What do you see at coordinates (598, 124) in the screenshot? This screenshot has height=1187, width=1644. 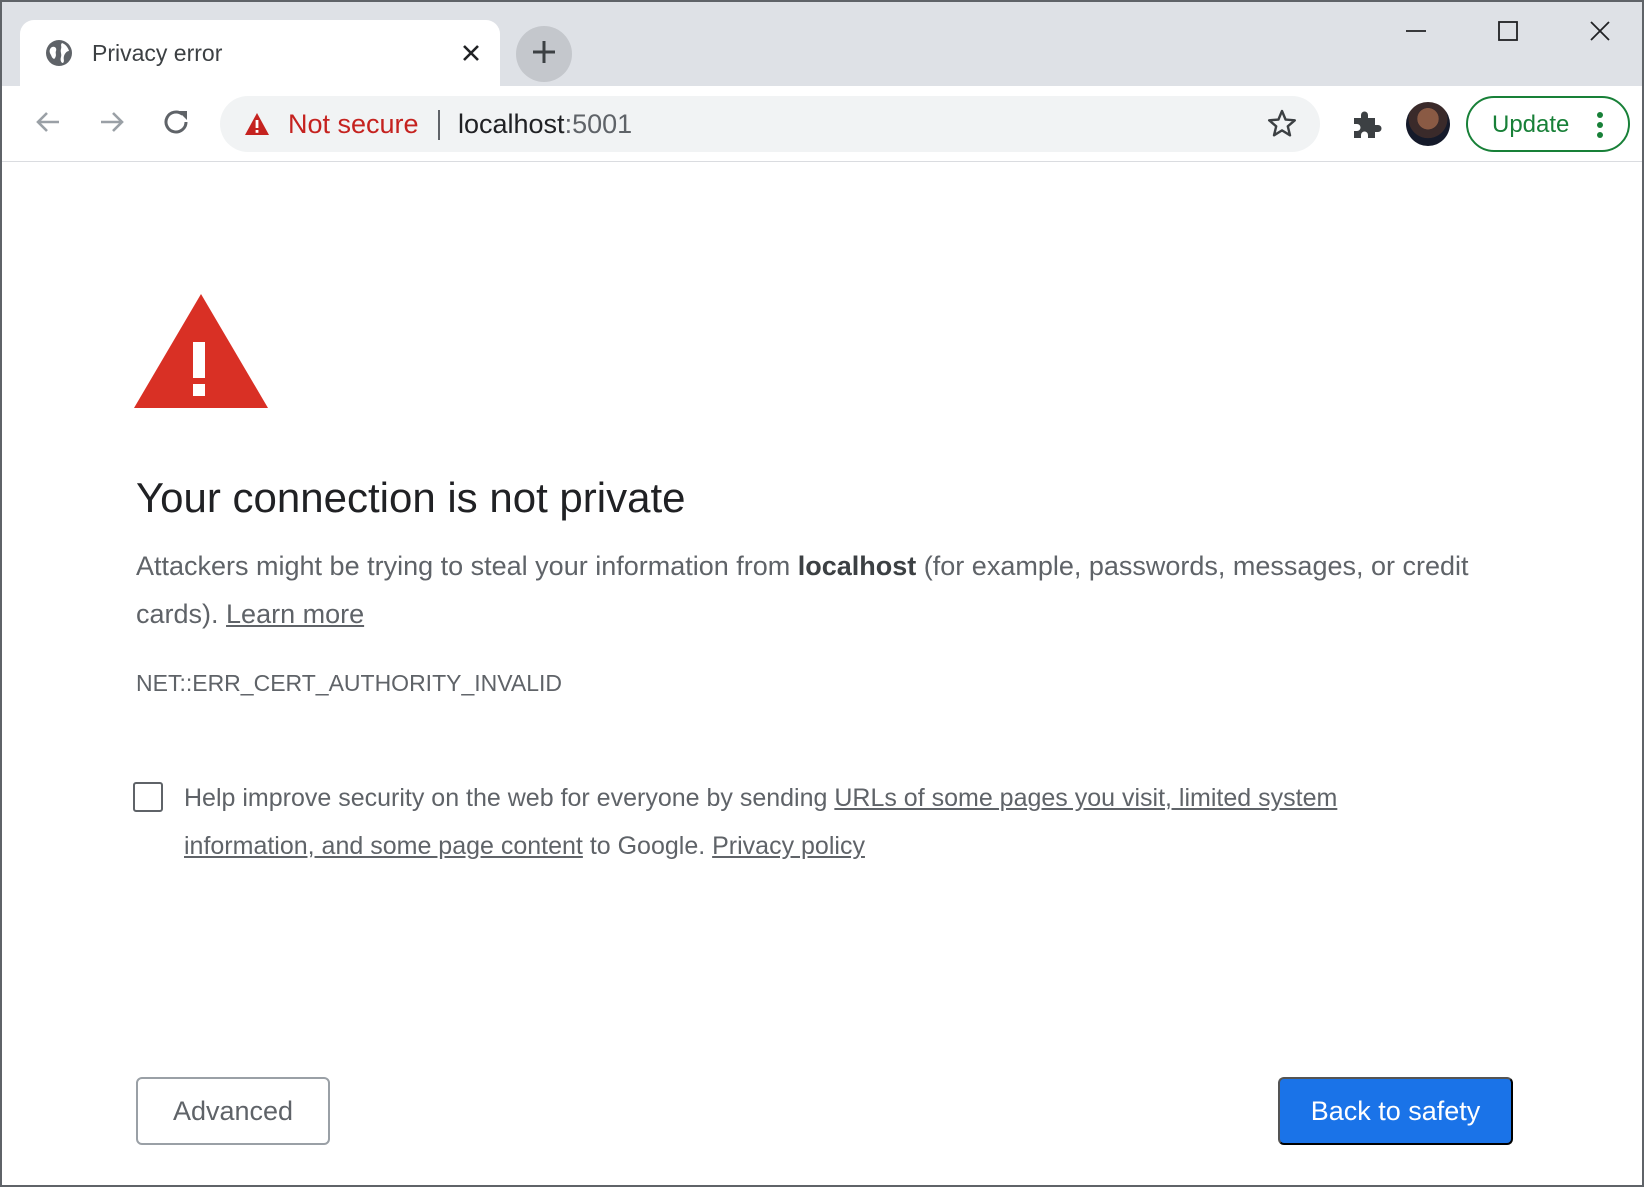 I see `url-port: :5001` at bounding box center [598, 124].